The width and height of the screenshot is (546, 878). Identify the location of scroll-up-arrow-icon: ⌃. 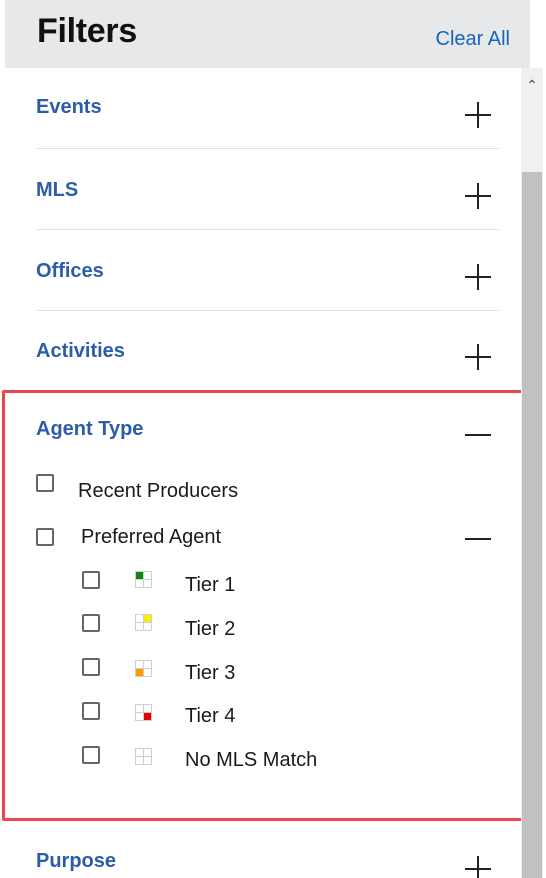
(532, 85).